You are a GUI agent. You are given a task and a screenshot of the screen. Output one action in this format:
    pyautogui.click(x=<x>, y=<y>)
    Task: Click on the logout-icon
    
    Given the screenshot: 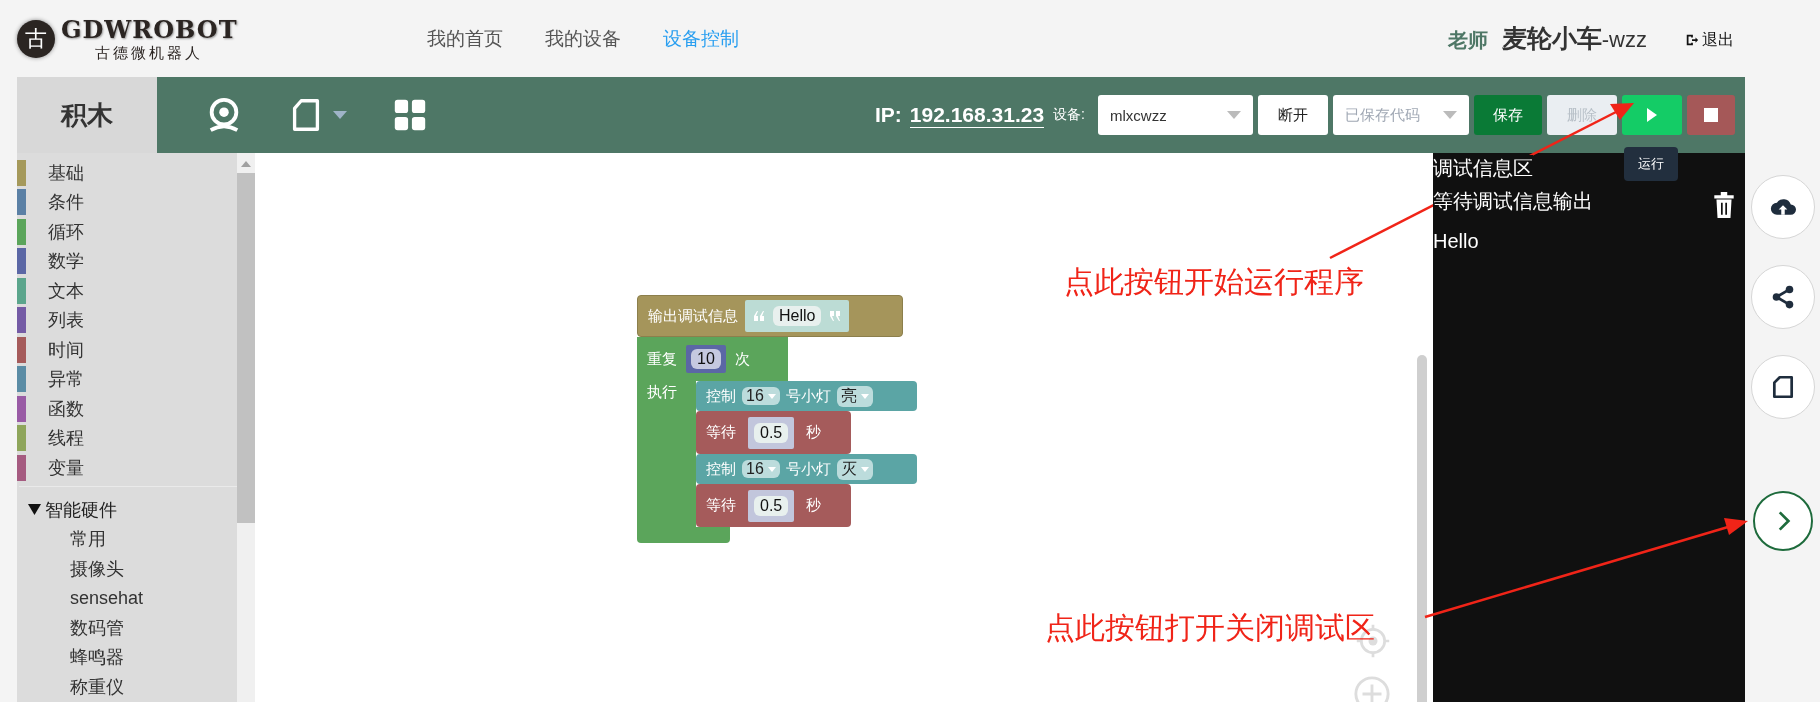 What is the action you would take?
    pyautogui.click(x=1692, y=40)
    